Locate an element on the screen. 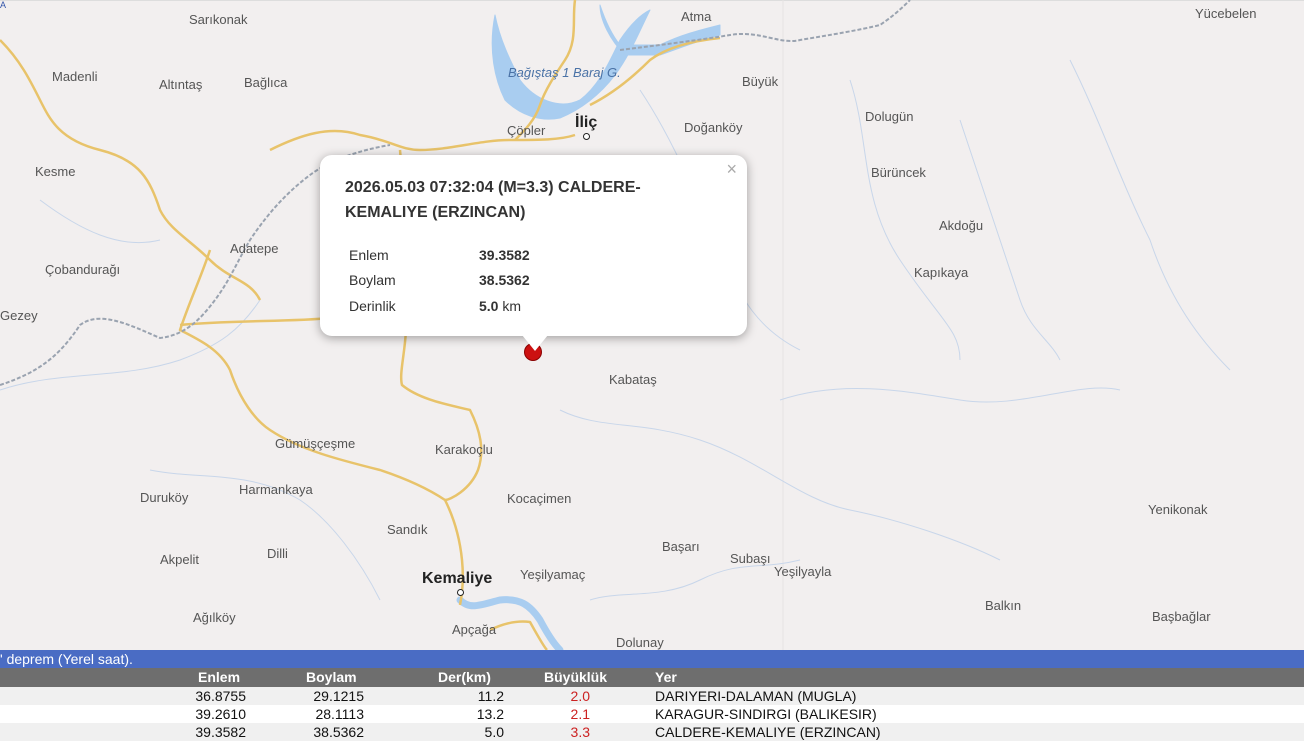 This screenshot has height=741, width=1304. place-label: Akdoğu is located at coordinates (961, 225).